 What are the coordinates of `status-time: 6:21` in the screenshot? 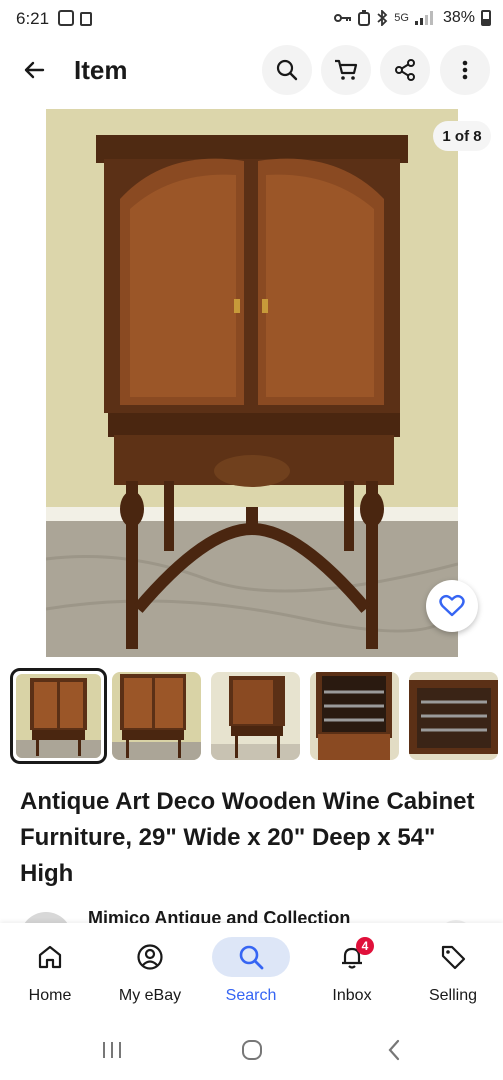 It's located at (33, 18).